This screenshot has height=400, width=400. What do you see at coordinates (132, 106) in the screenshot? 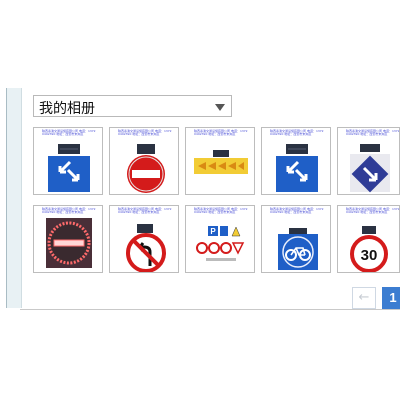
I see `album-select: 我的相册` at bounding box center [132, 106].